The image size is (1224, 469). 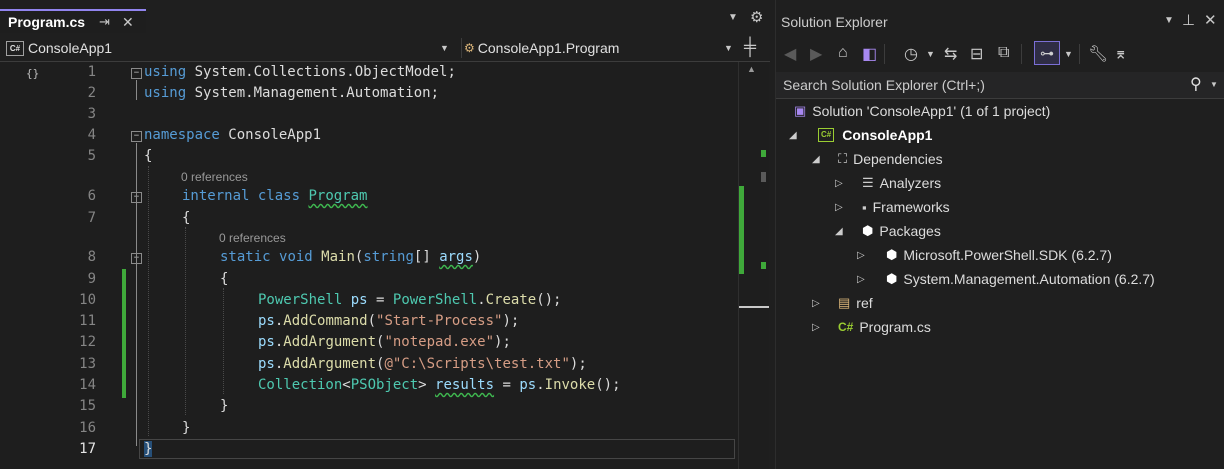 What do you see at coordinates (753, 265) in the screenshot?
I see `vertical-scrollbar: ▲` at bounding box center [753, 265].